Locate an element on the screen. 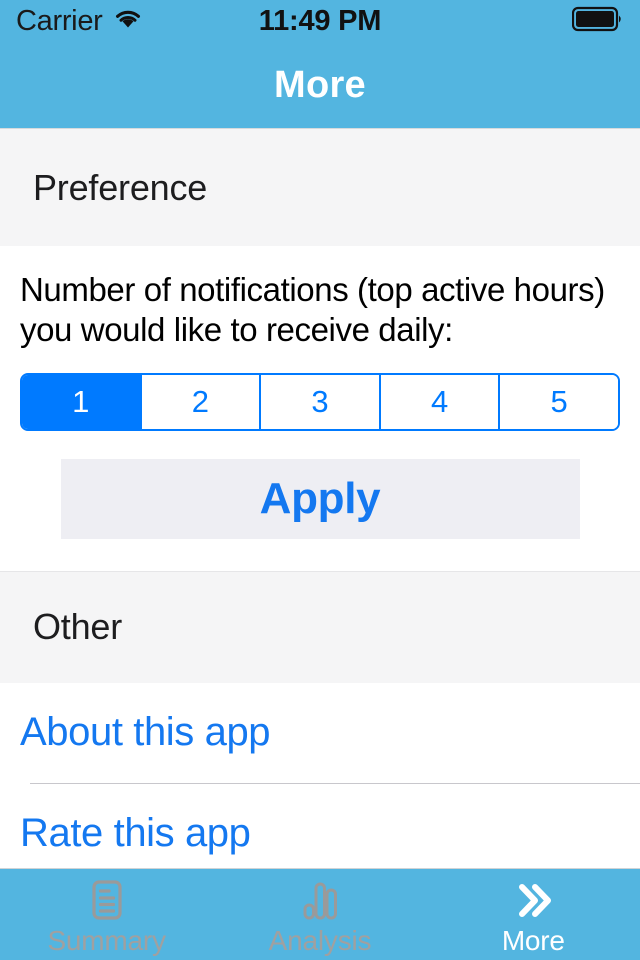 The width and height of the screenshot is (640, 960). section-header-preference-label: Preference is located at coordinates (120, 187).